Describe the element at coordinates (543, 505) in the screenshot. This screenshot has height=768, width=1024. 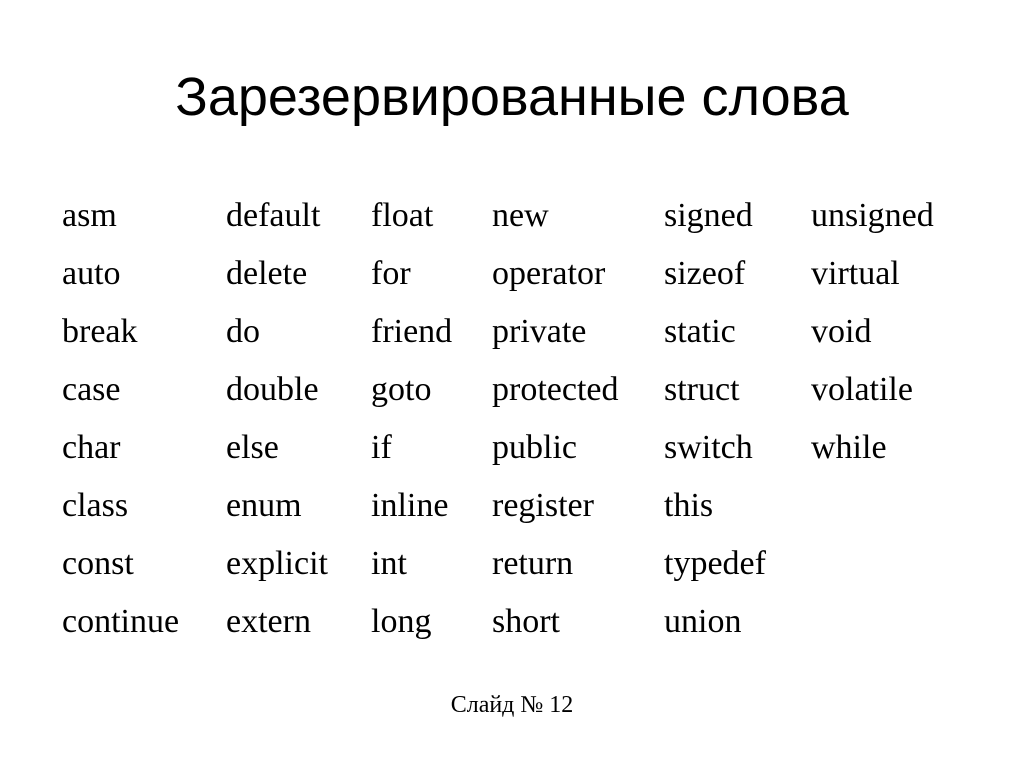
I see `keyword: register` at that location.